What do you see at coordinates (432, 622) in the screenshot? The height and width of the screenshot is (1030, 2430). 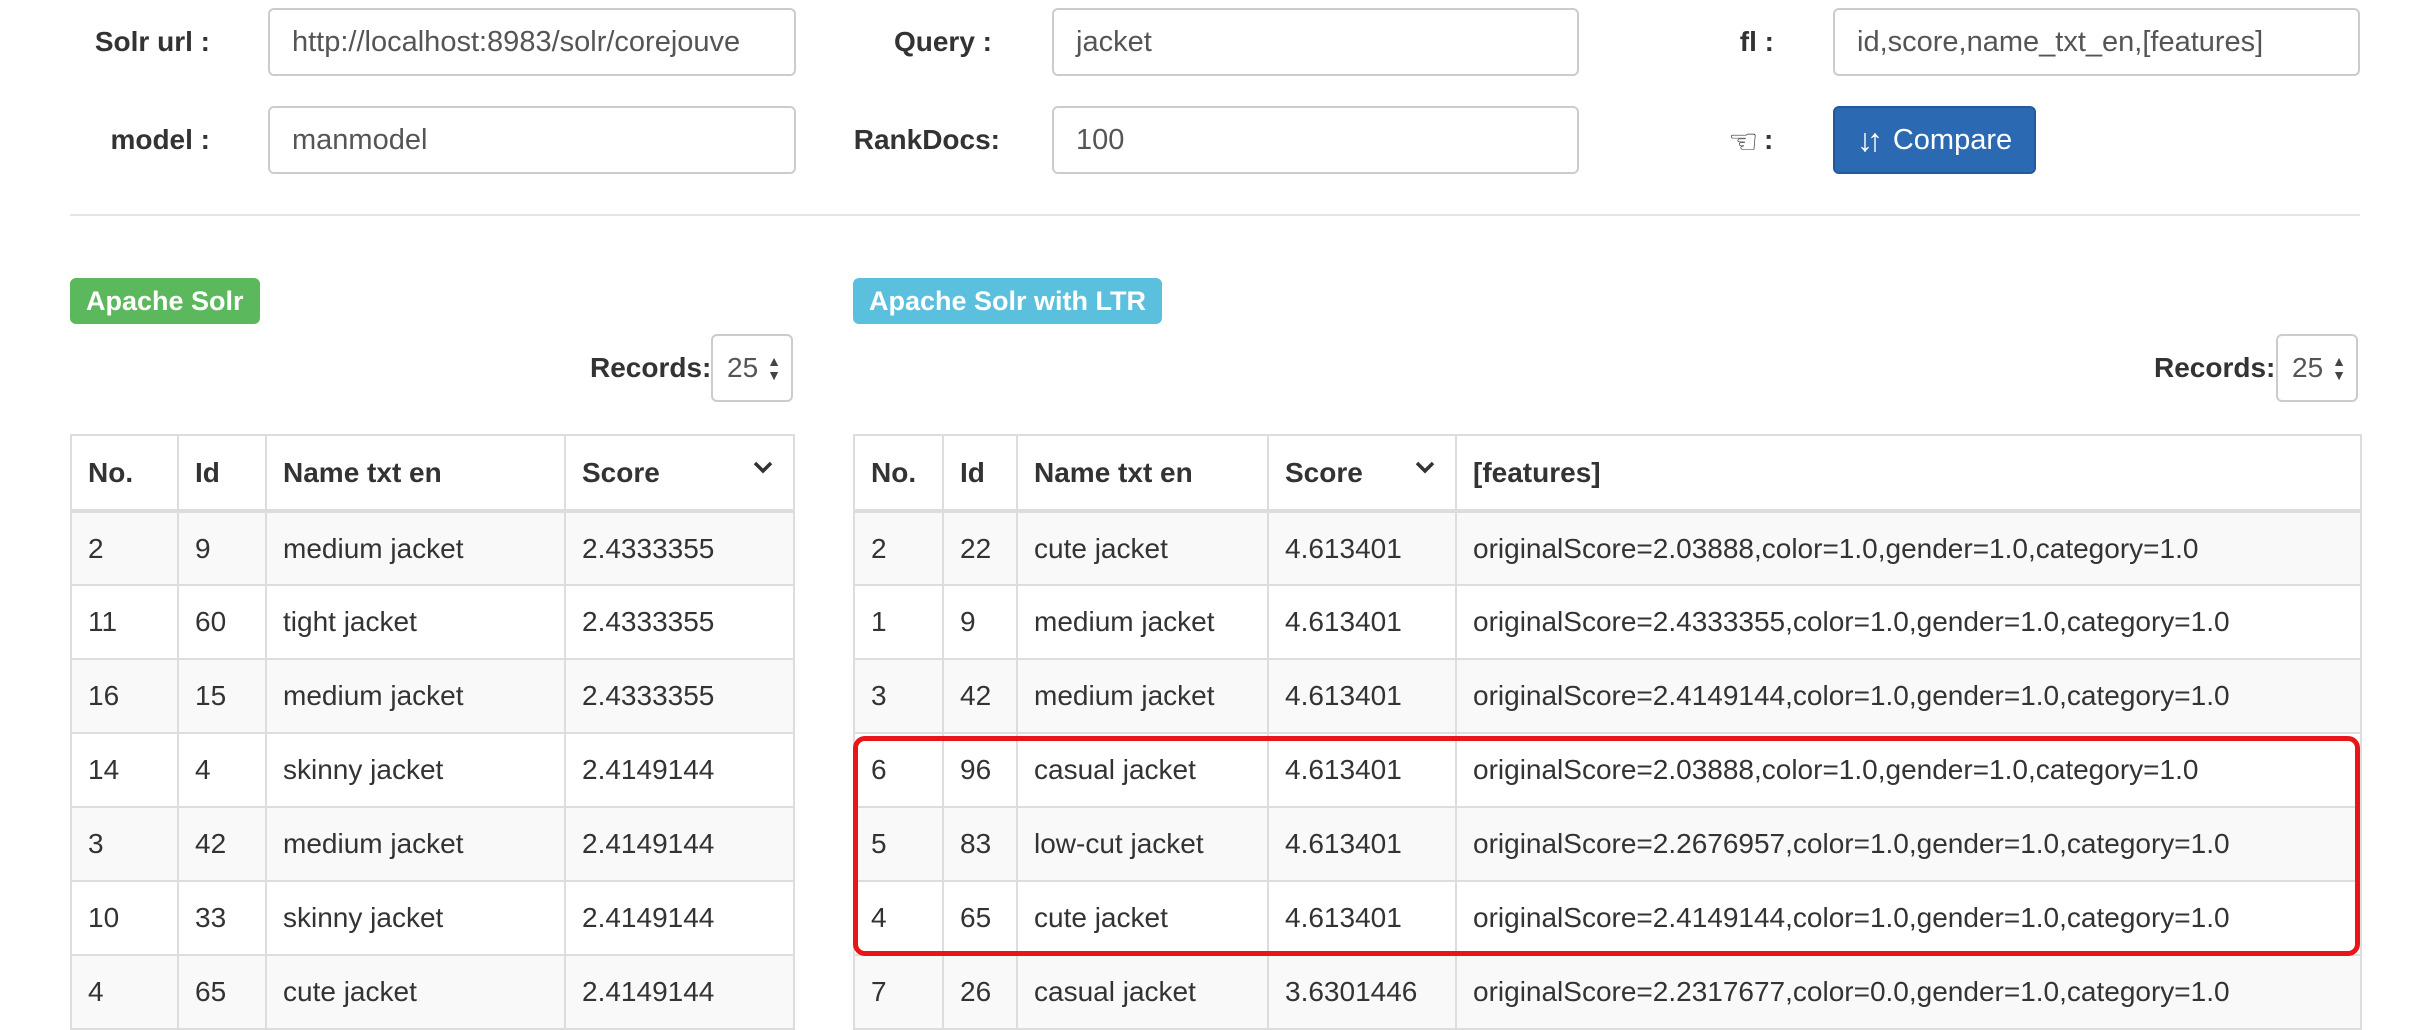 I see `table-row: 11 60 tight jacket 2.4333355` at bounding box center [432, 622].